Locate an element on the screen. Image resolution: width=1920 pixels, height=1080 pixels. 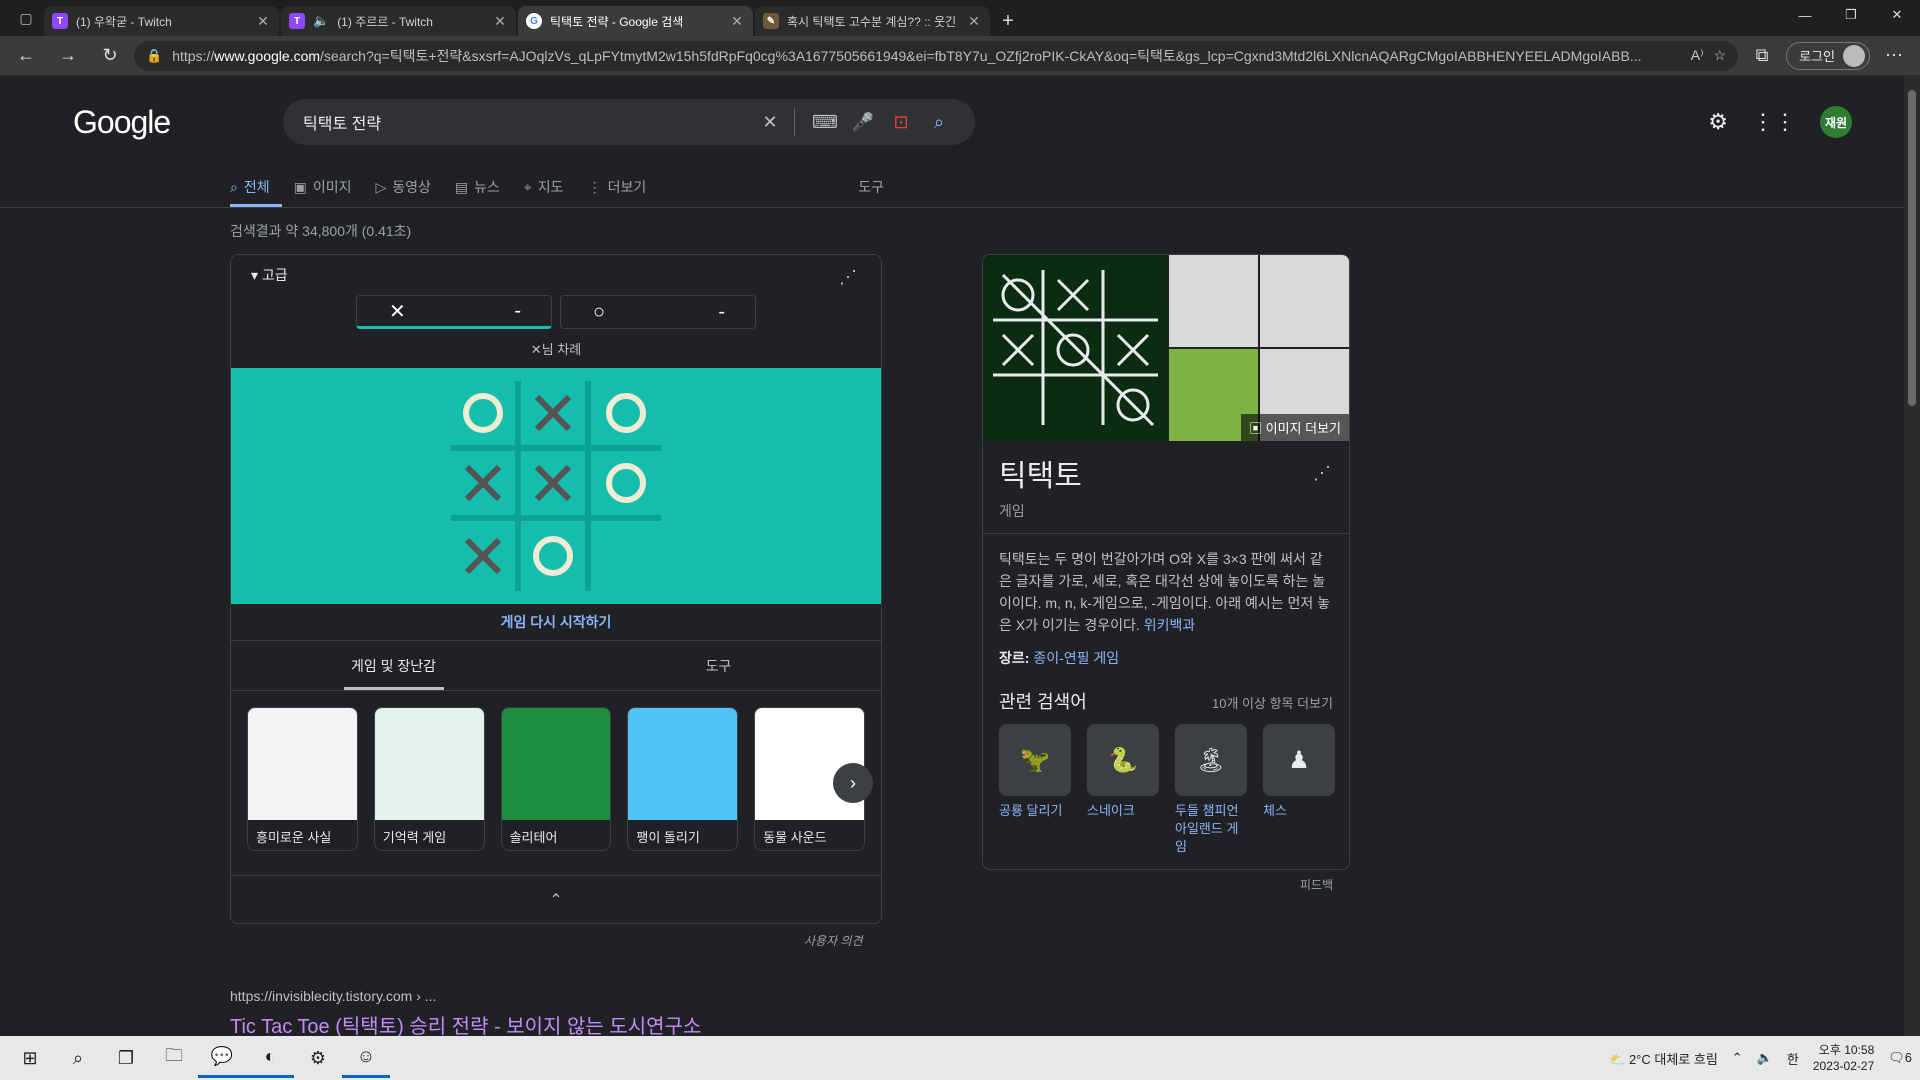
wikipedia-link: 위키백과 is located at coordinates (1170, 625).